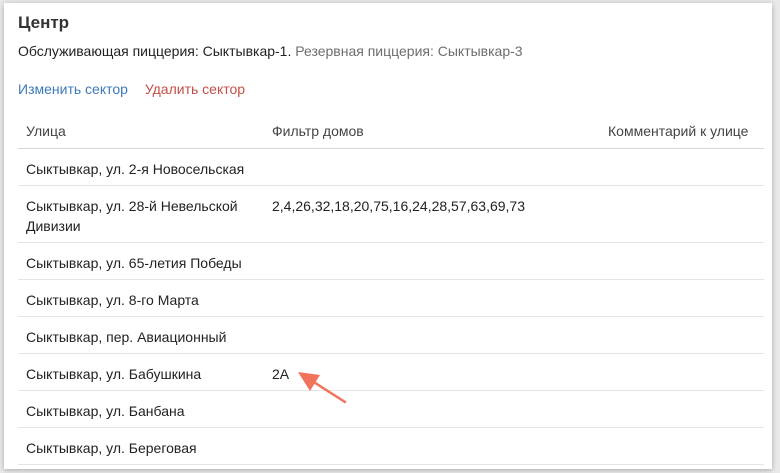  What do you see at coordinates (195, 89) in the screenshot?
I see `delete-sector-link: Удалить сектор` at bounding box center [195, 89].